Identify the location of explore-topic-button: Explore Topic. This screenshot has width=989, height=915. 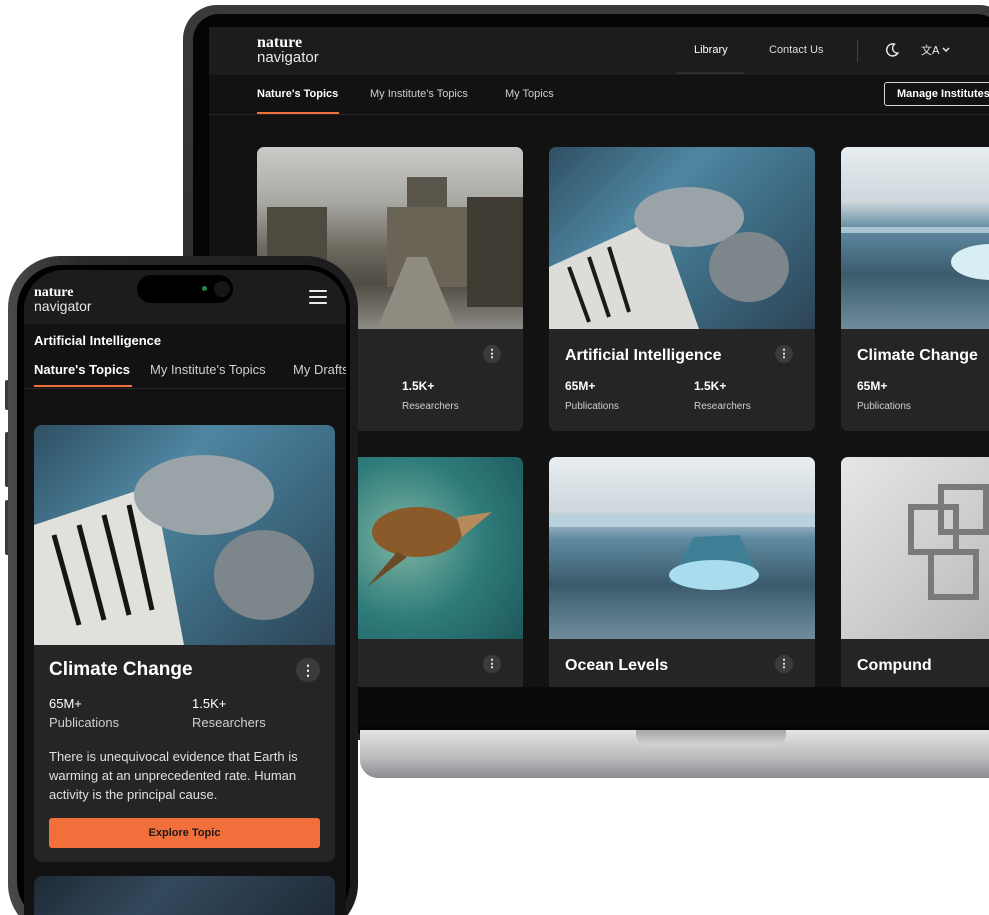
(184, 833).